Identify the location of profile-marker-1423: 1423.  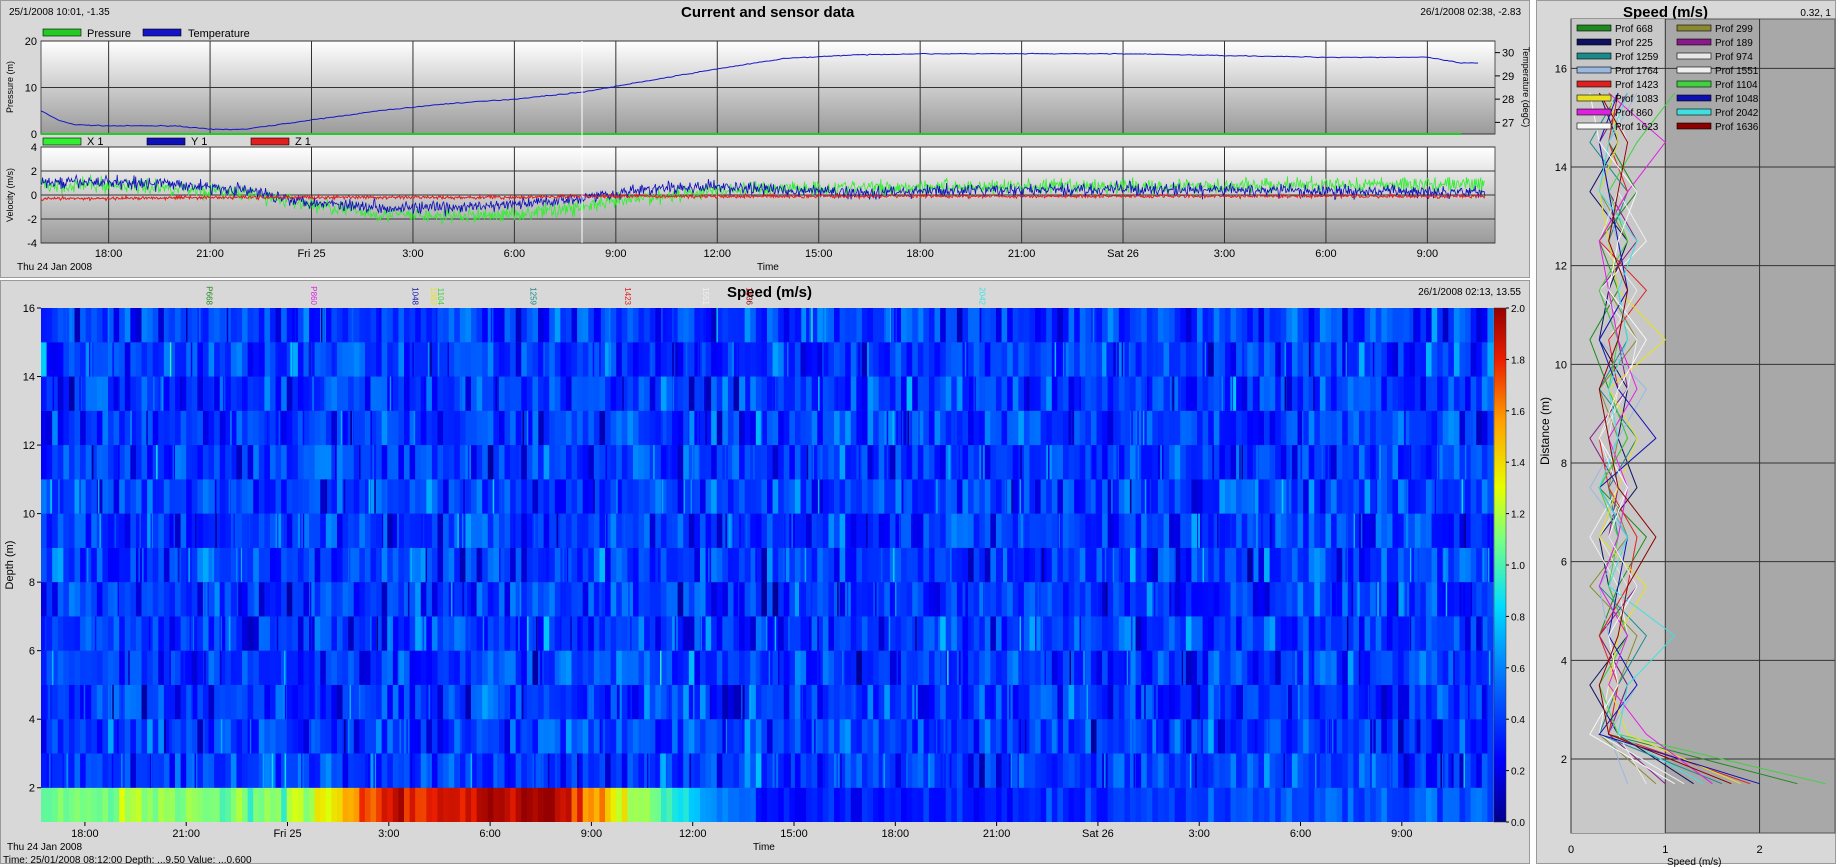
(627, 296).